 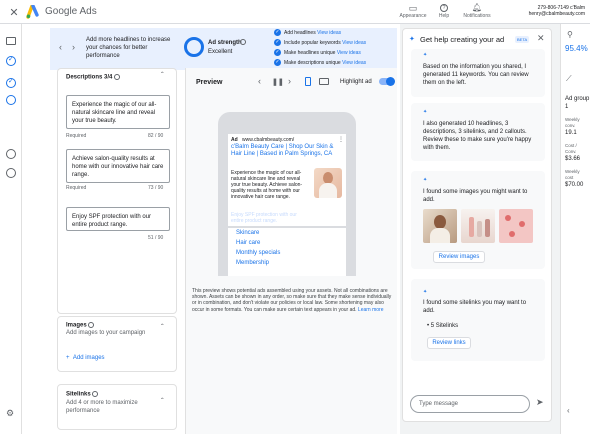 What do you see at coordinates (68, 358) in the screenshot?
I see `plus-icon: +` at bounding box center [68, 358].